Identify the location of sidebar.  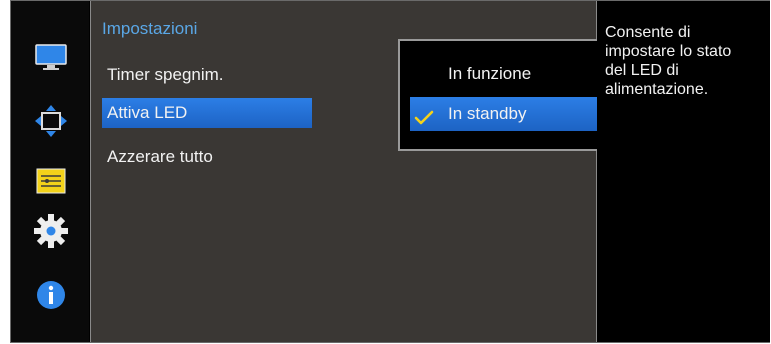
(50, 171).